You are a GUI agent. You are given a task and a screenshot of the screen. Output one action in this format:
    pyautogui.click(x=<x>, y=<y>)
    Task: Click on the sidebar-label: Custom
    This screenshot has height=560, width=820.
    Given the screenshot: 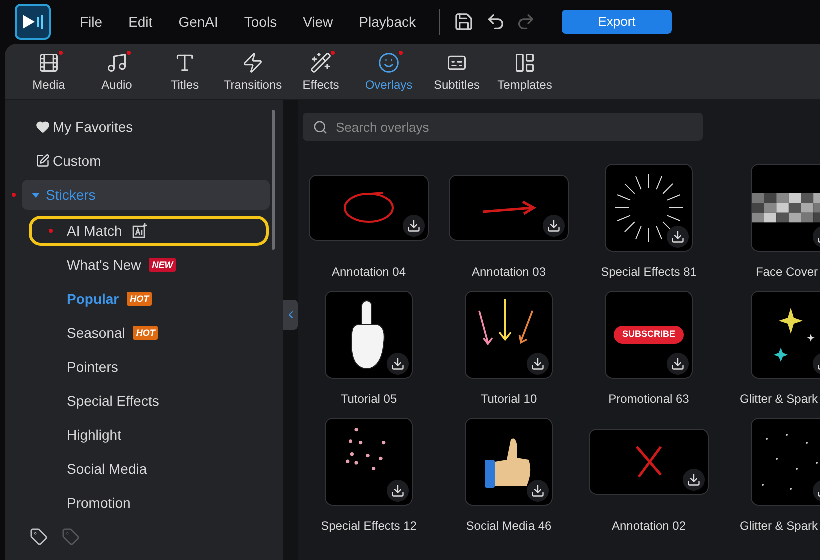 What is the action you would take?
    pyautogui.click(x=77, y=161)
    